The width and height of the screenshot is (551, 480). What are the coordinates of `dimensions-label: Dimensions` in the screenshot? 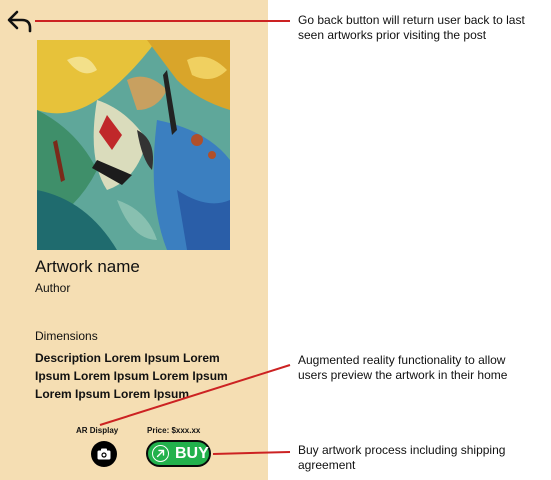 It's located at (66, 336).